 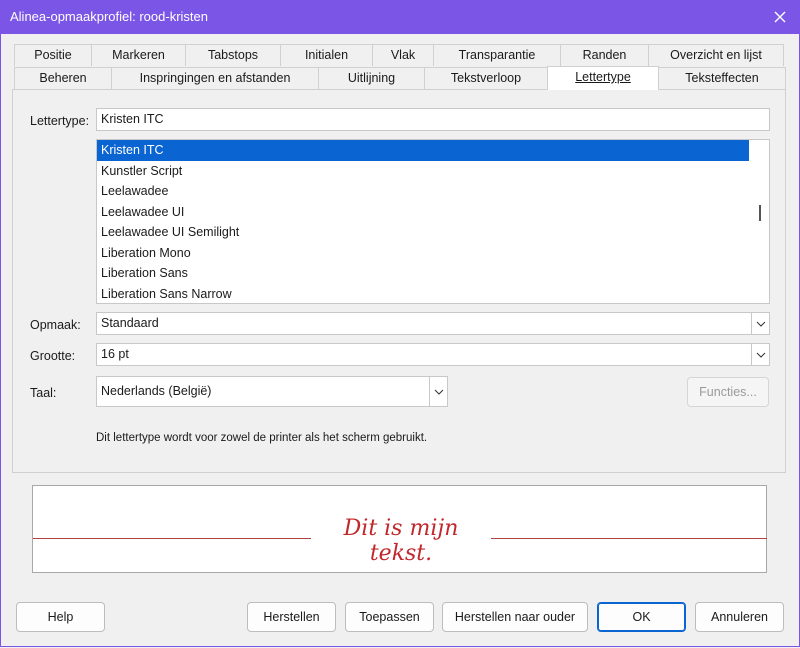 I want to click on preview-text: Dit is mijn tekst., so click(x=401, y=541).